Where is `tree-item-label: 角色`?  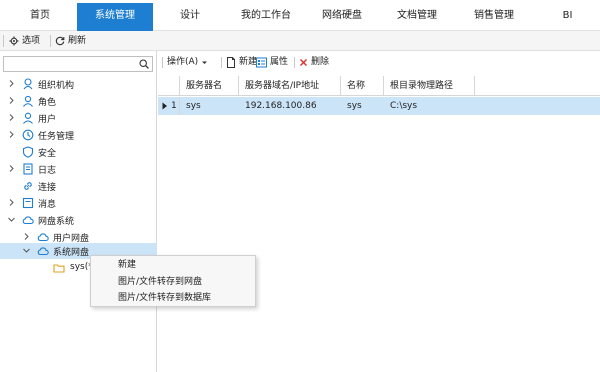
tree-item-label: 角色 is located at coordinates (47, 103).